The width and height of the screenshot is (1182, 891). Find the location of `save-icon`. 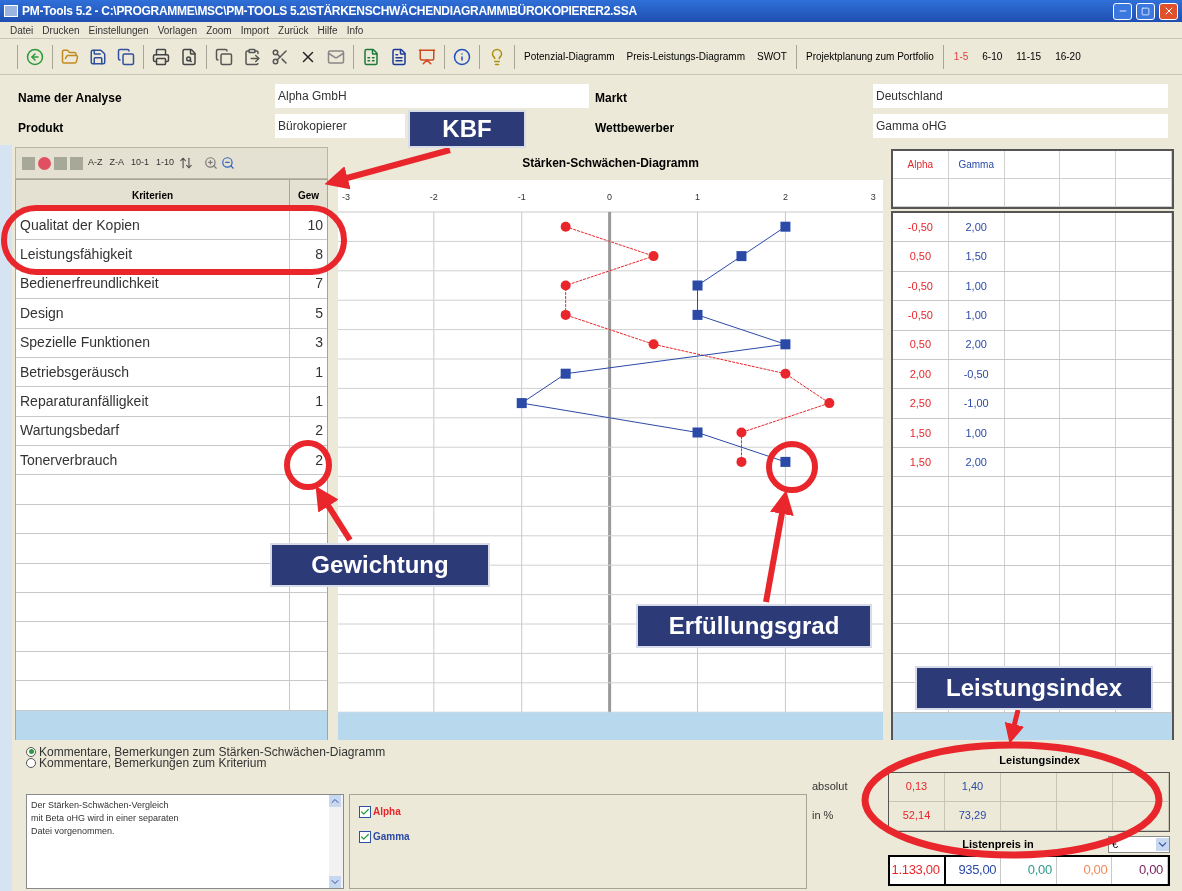

save-icon is located at coordinates (98, 56).